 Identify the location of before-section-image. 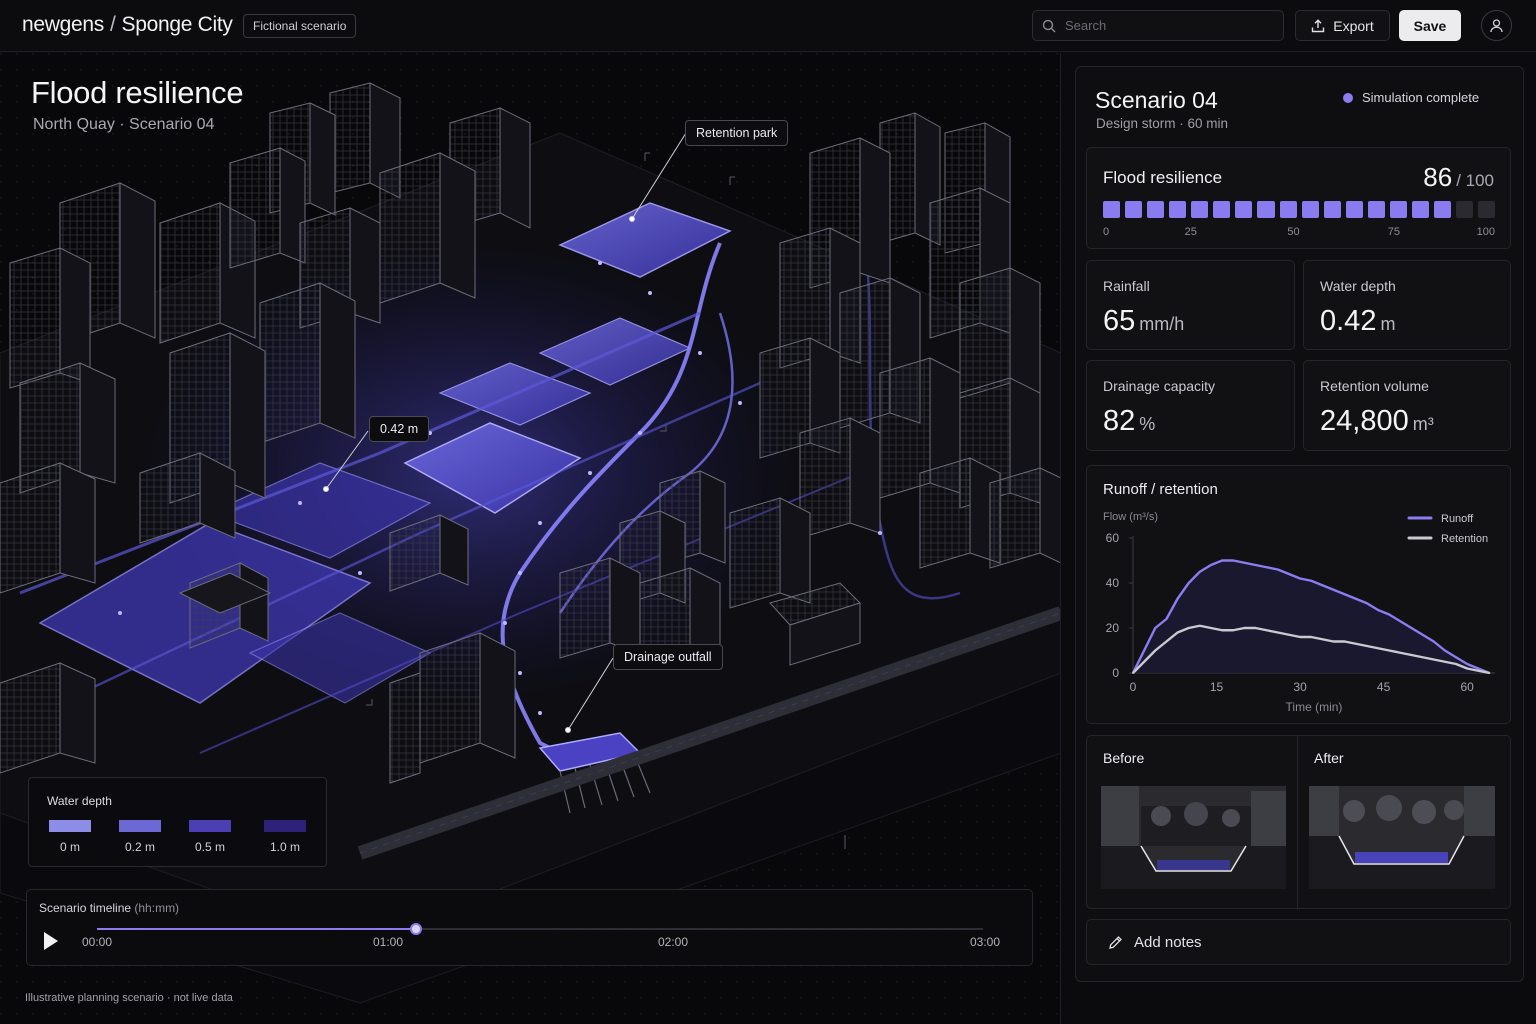
(1193, 837).